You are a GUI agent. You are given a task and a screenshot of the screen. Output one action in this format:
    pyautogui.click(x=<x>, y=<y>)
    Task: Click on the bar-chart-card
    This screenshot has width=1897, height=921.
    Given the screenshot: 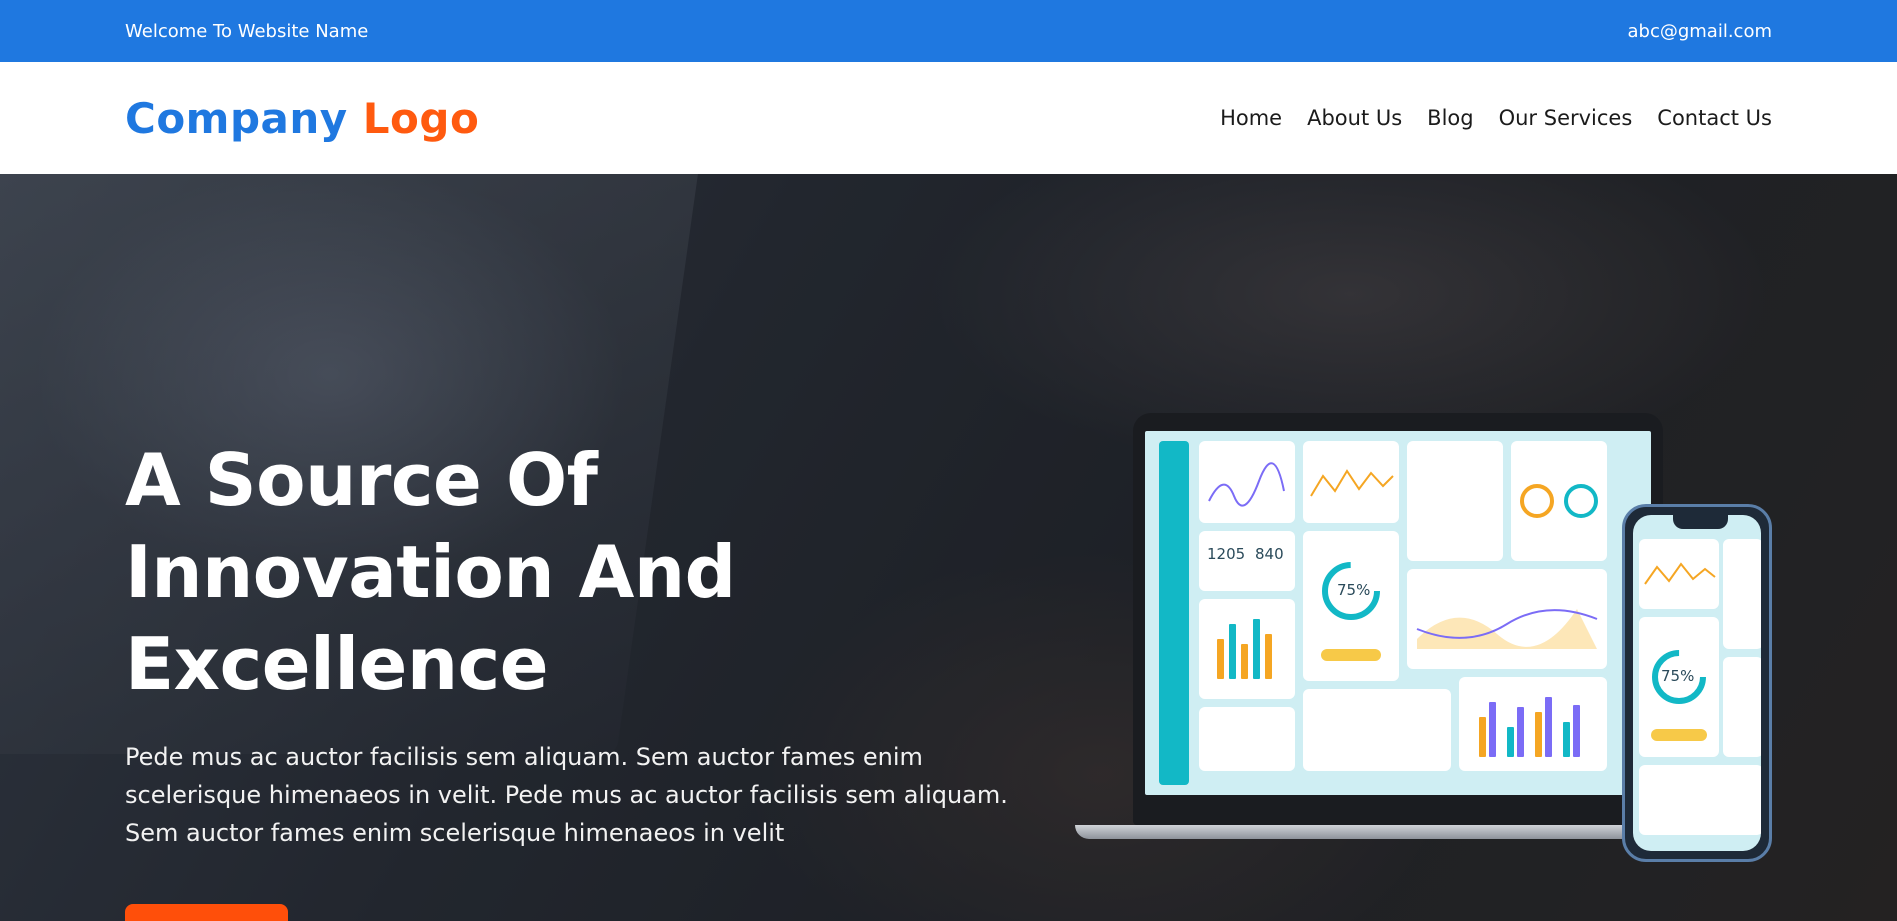 What is the action you would take?
    pyautogui.click(x=1247, y=649)
    